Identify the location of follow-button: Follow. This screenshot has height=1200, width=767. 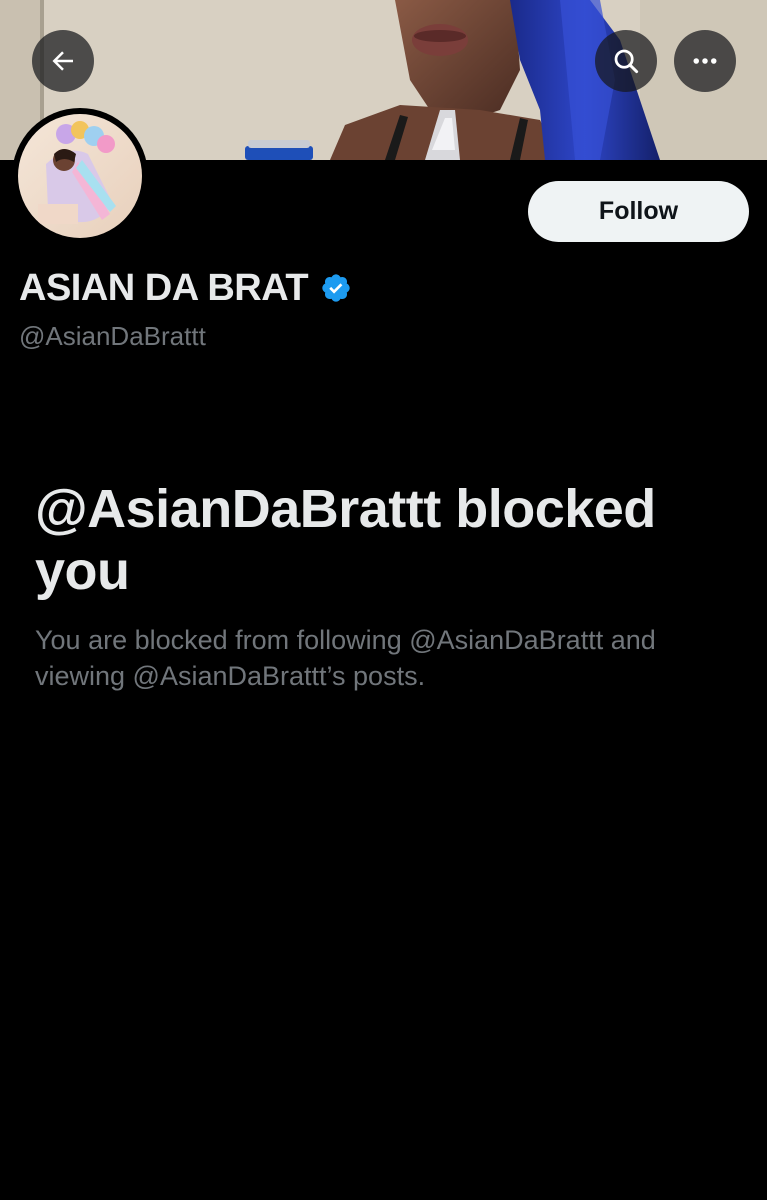
(638, 211).